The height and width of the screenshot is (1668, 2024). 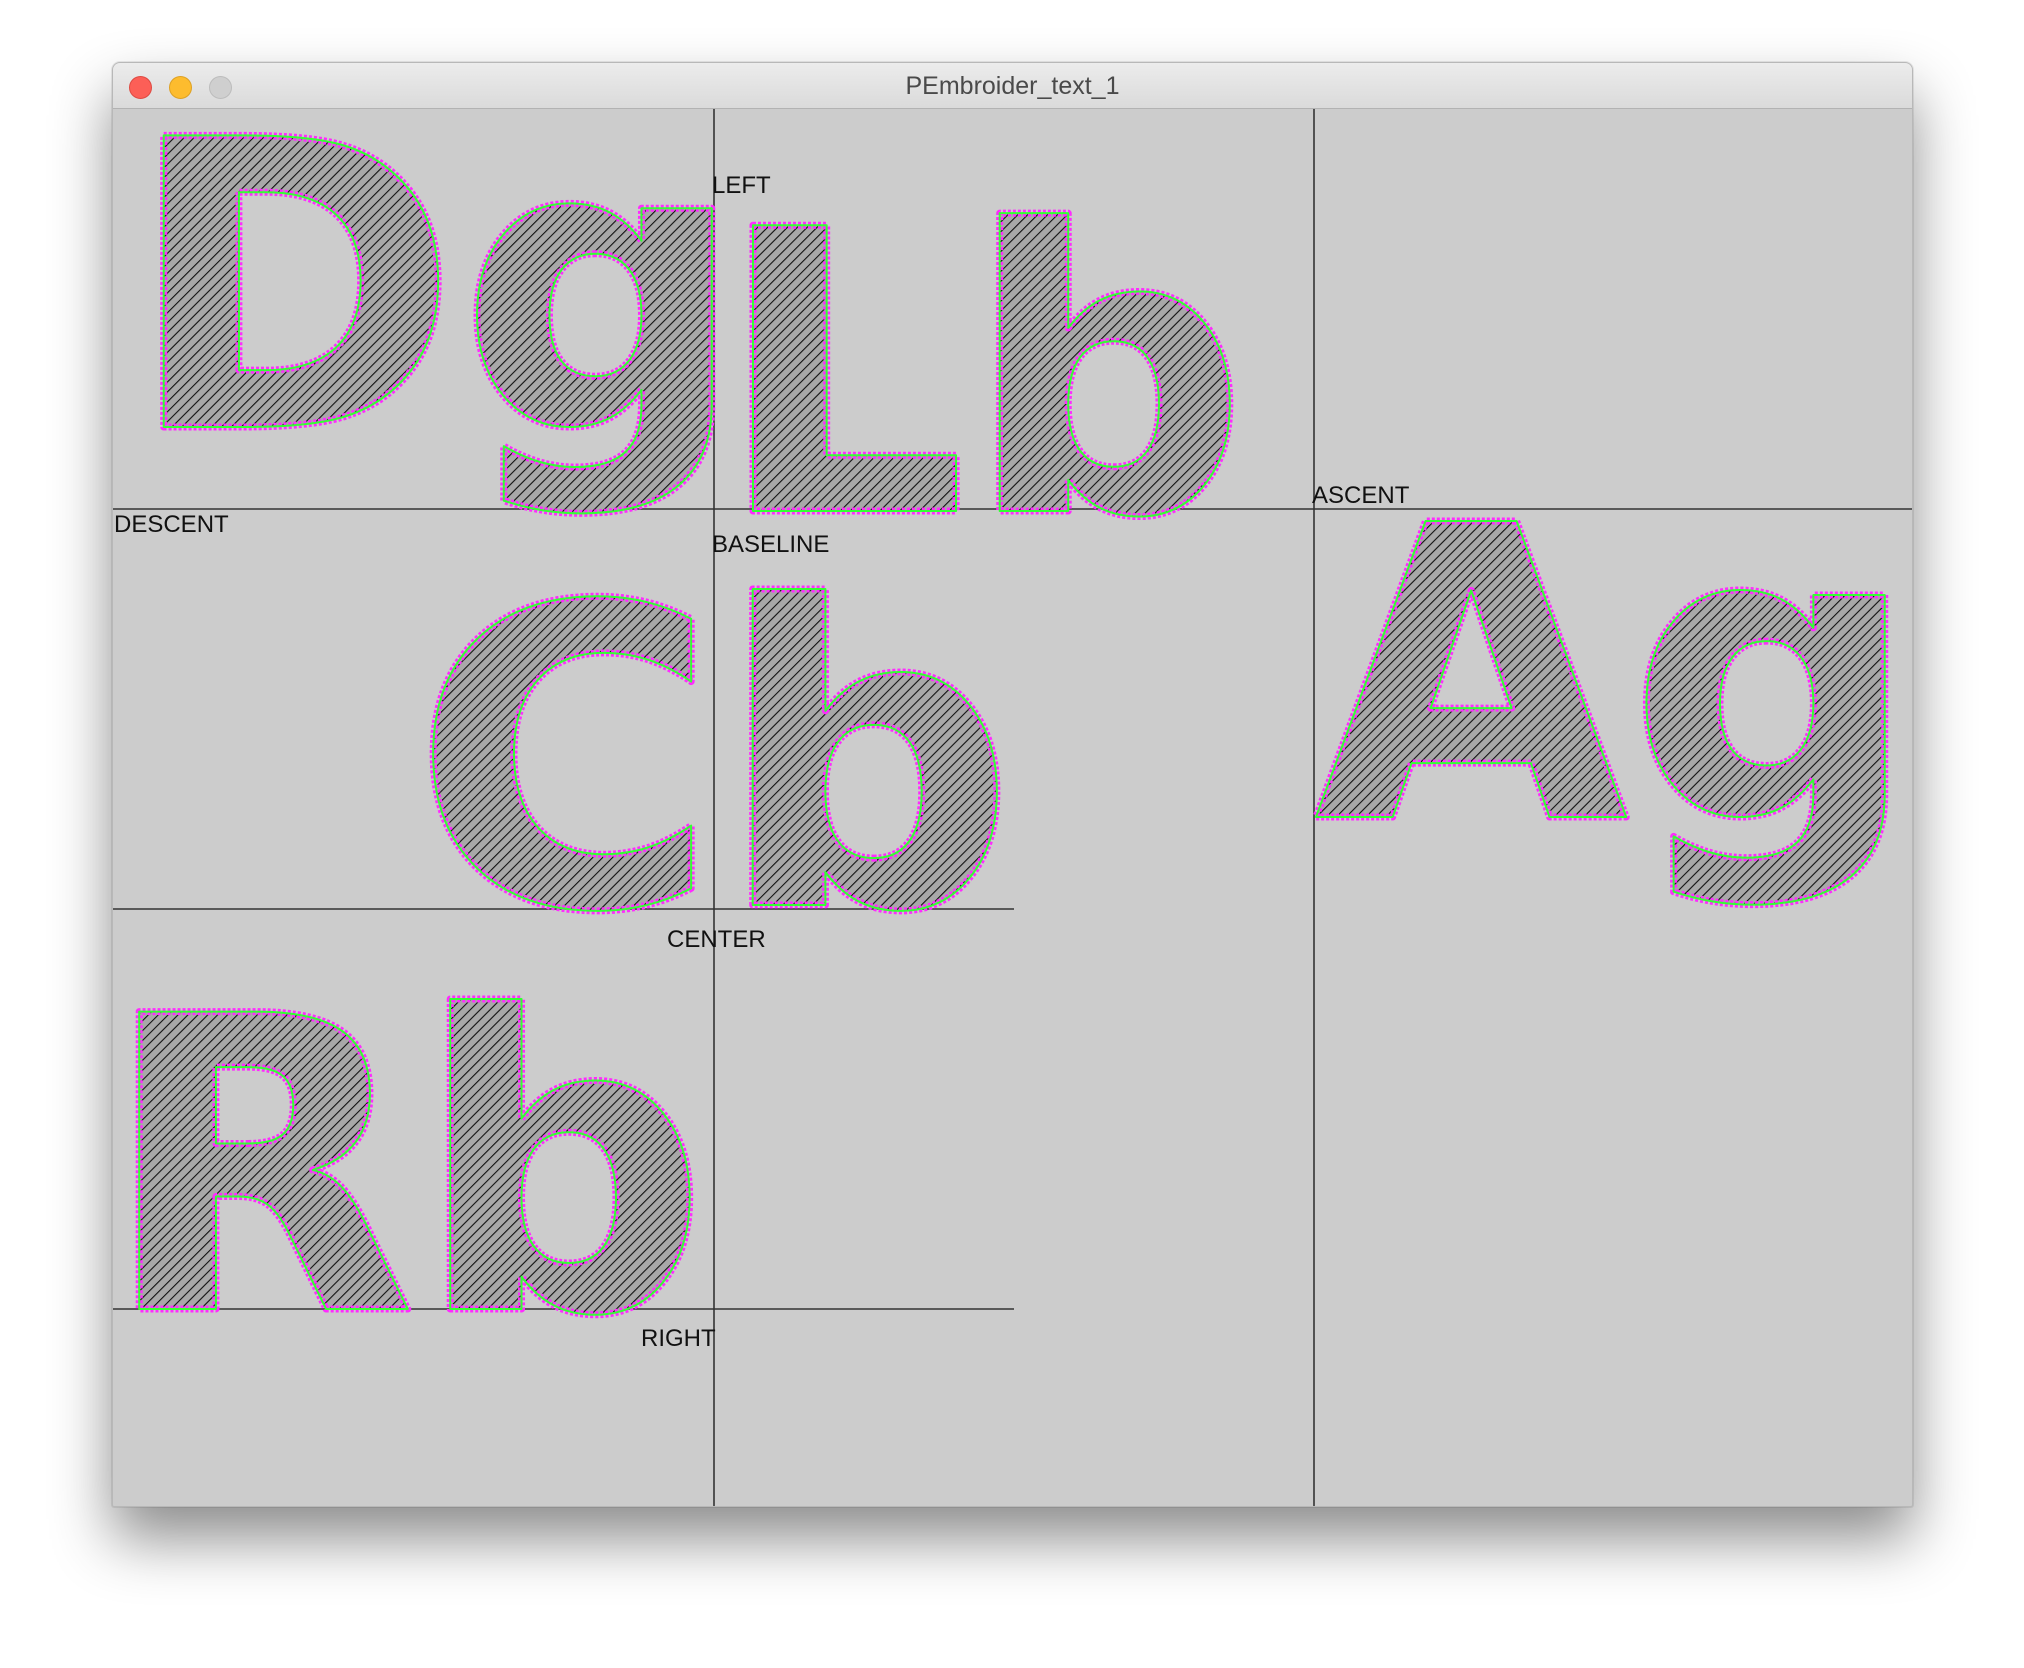 I want to click on label-descent: DESCENT, so click(x=171, y=524).